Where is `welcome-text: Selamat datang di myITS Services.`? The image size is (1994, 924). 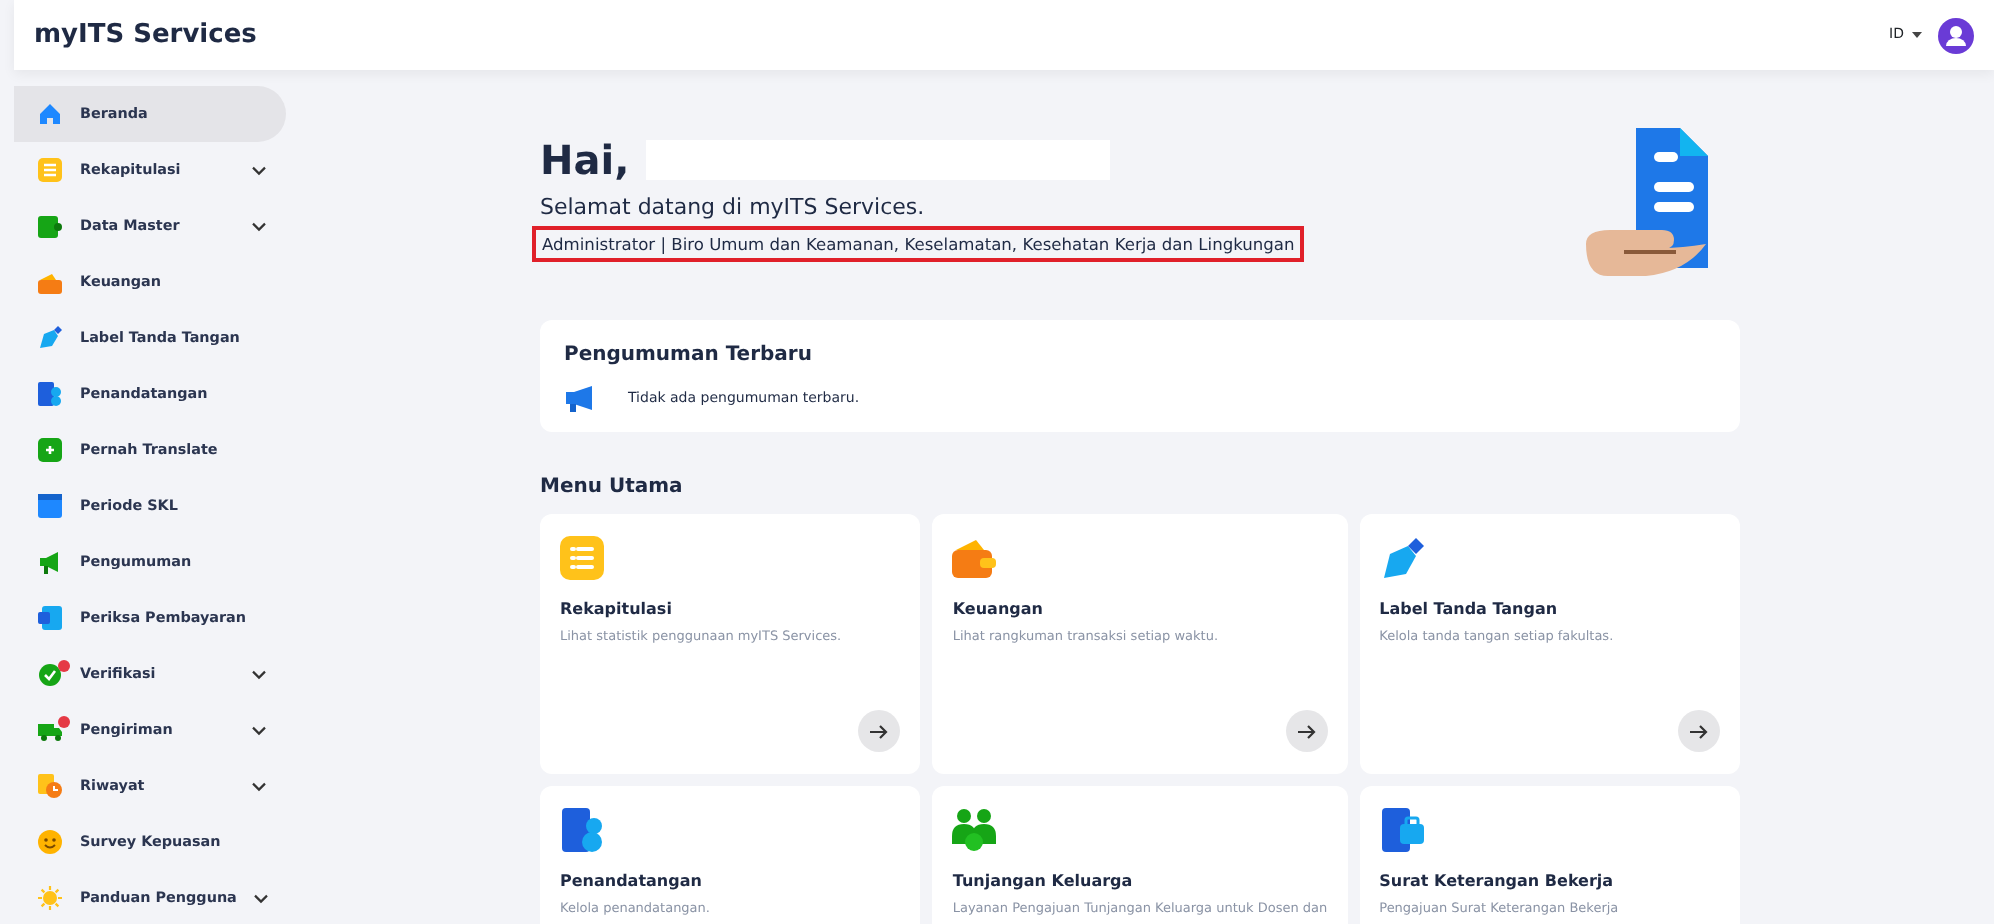 welcome-text: Selamat datang di myITS Services. is located at coordinates (733, 208).